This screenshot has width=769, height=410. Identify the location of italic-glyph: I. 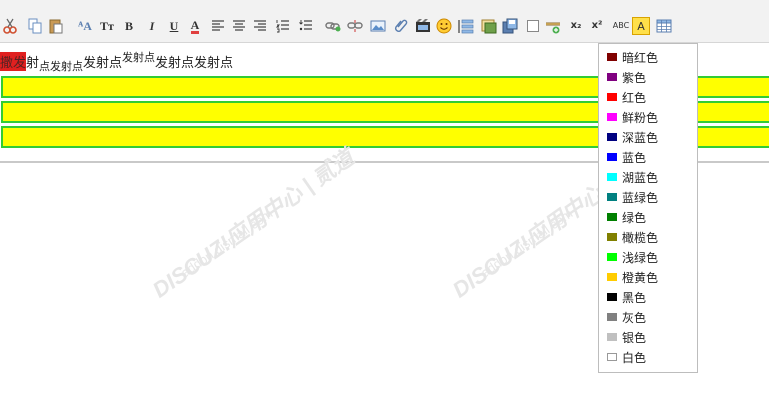
(152, 26).